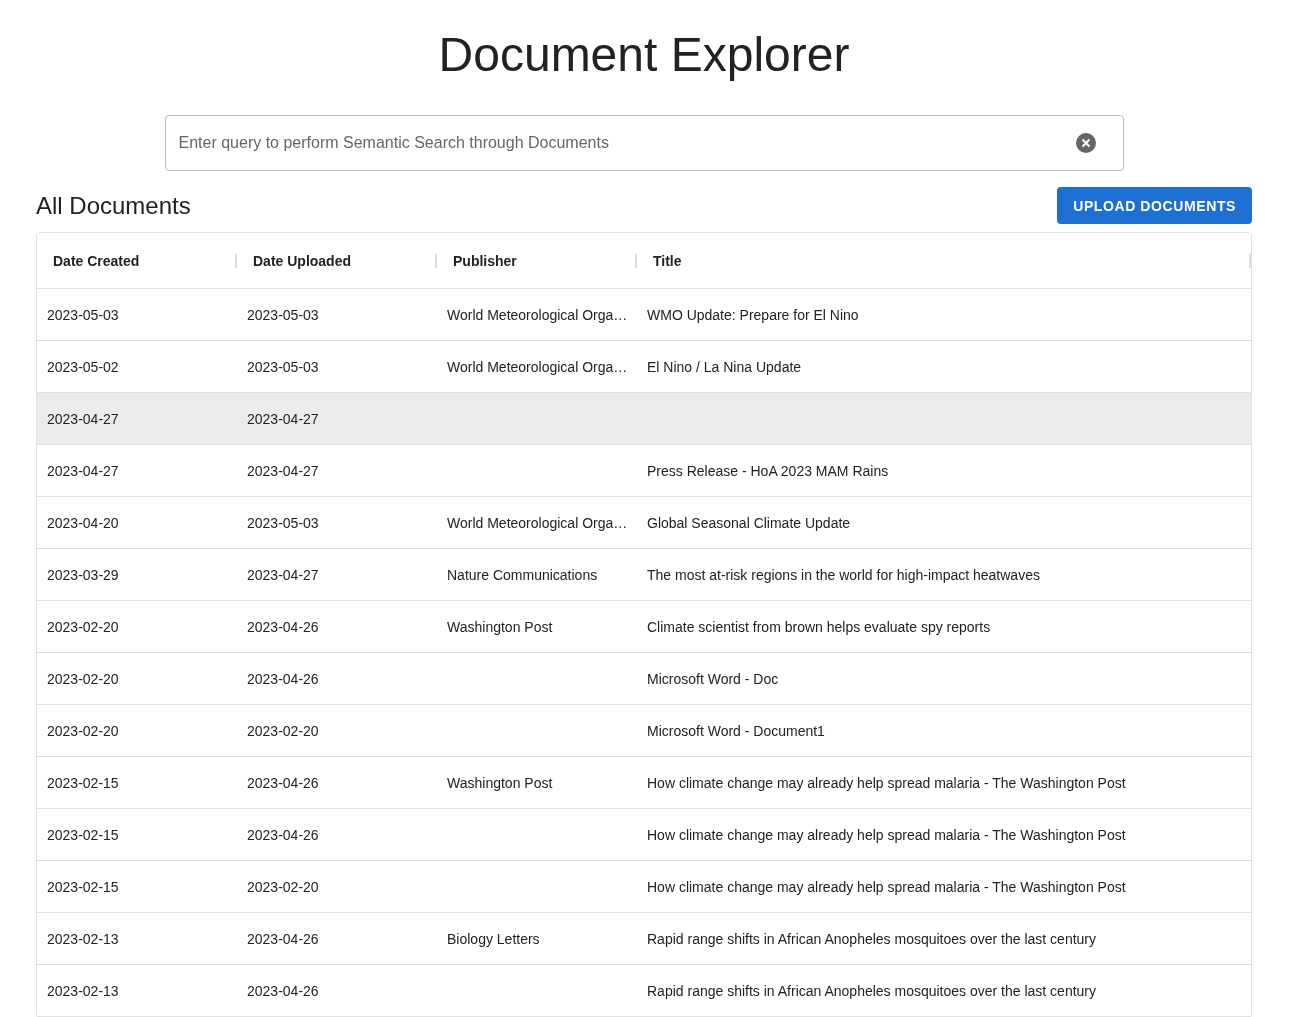  I want to click on column-header: Title, so click(667, 260).